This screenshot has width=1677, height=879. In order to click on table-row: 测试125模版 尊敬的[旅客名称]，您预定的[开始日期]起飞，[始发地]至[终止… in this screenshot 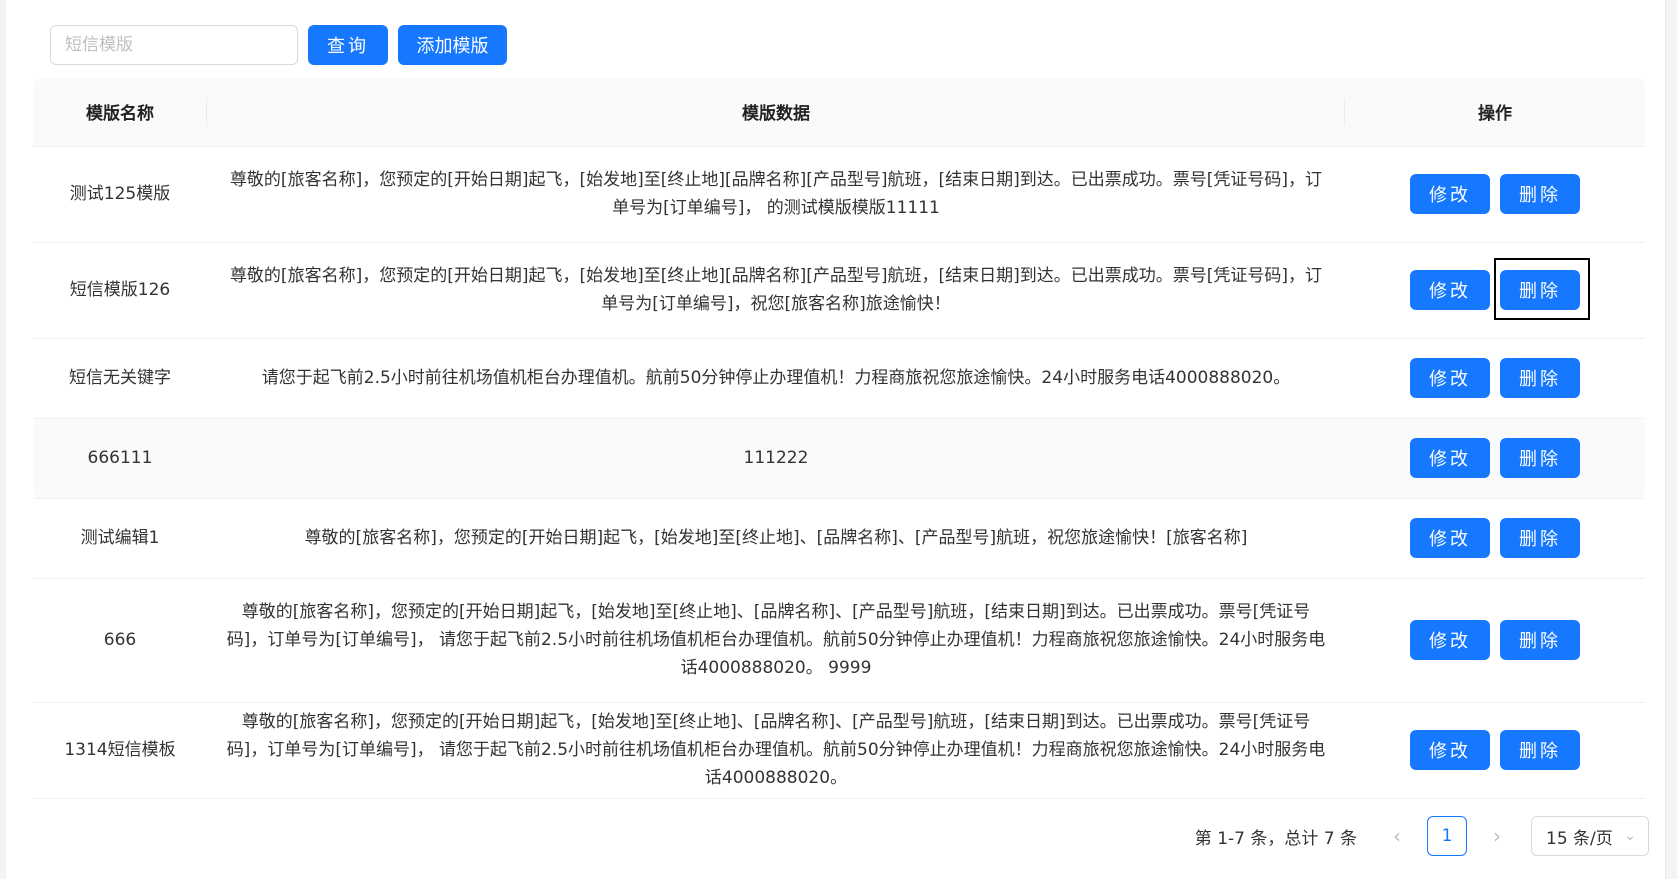, I will do `click(839, 194)`.